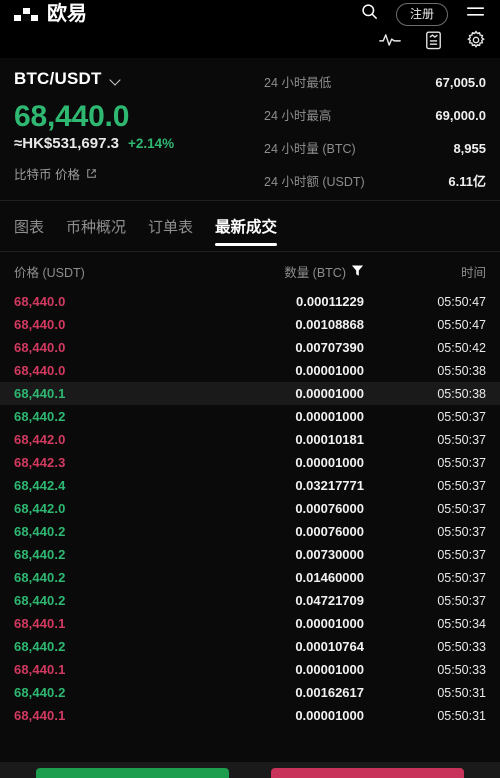 Image resolution: width=500 pixels, height=778 pixels. I want to click on coin-price-link-label: 比特币 价格, so click(47, 175).